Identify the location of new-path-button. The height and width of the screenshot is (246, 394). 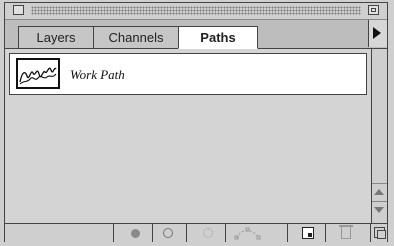
(308, 233).